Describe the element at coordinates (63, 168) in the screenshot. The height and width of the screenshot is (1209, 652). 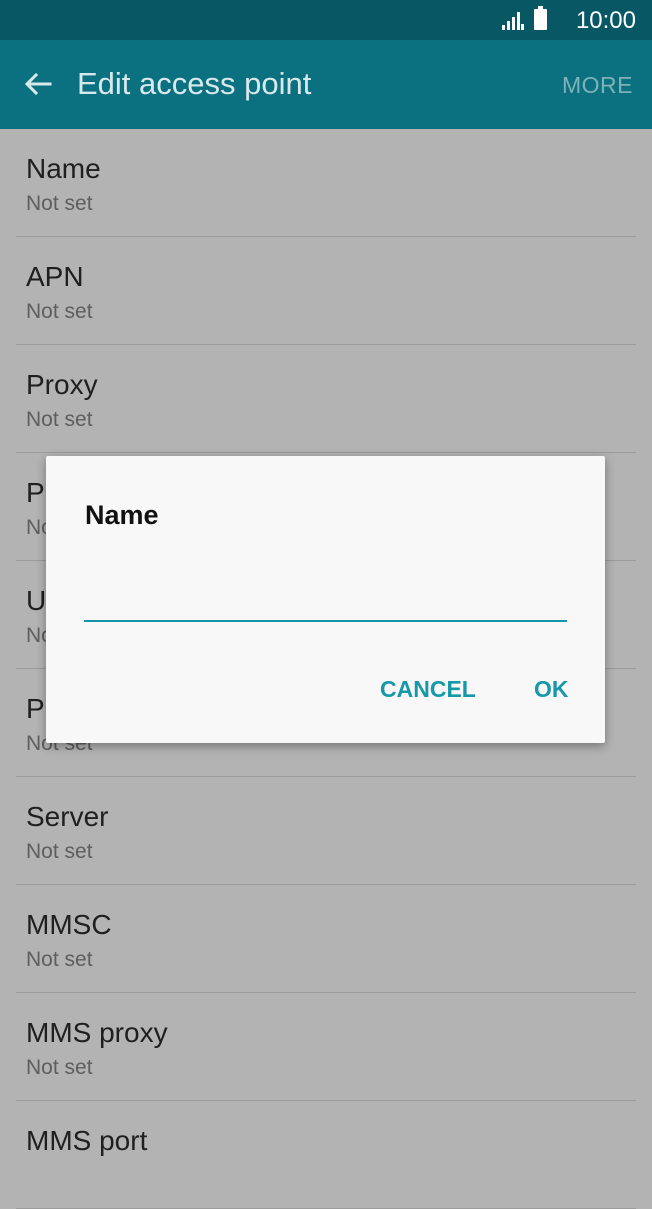
I see `setting-label: Name` at that location.